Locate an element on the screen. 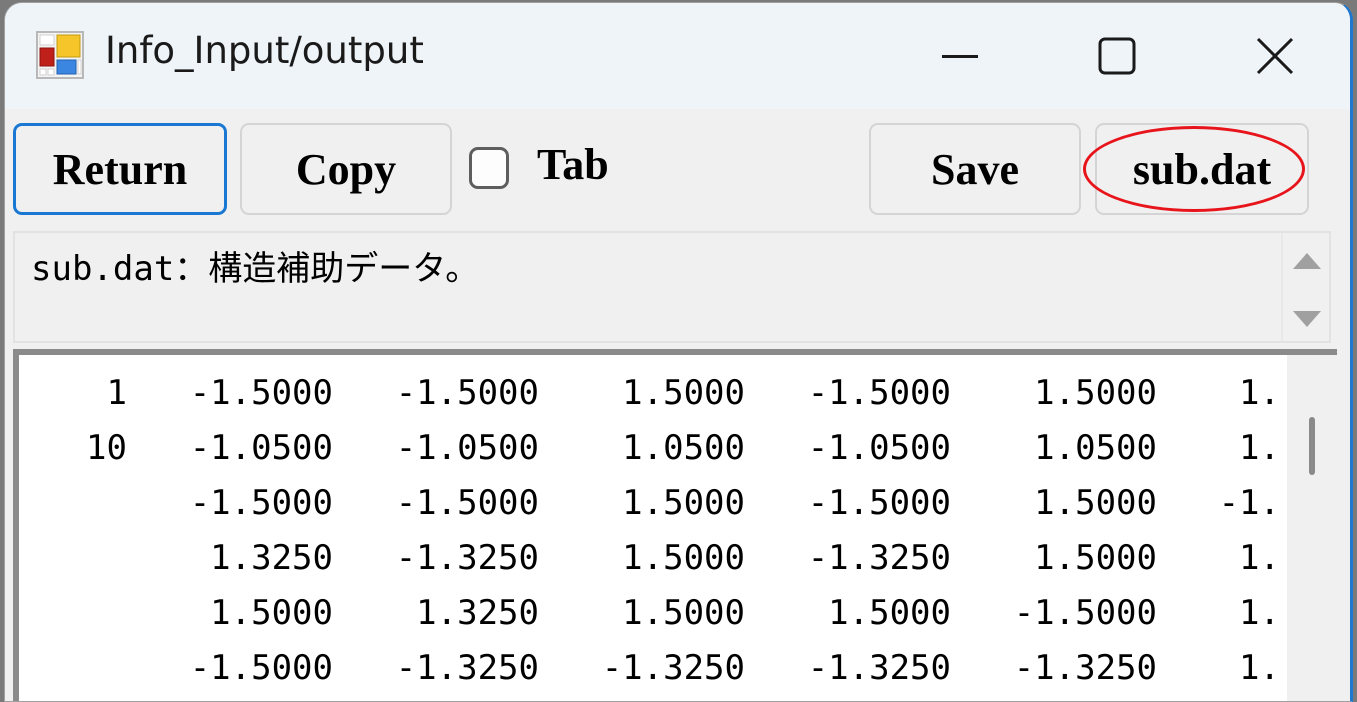 This screenshot has height=702, width=1357. return-button: Return is located at coordinates (120, 169).